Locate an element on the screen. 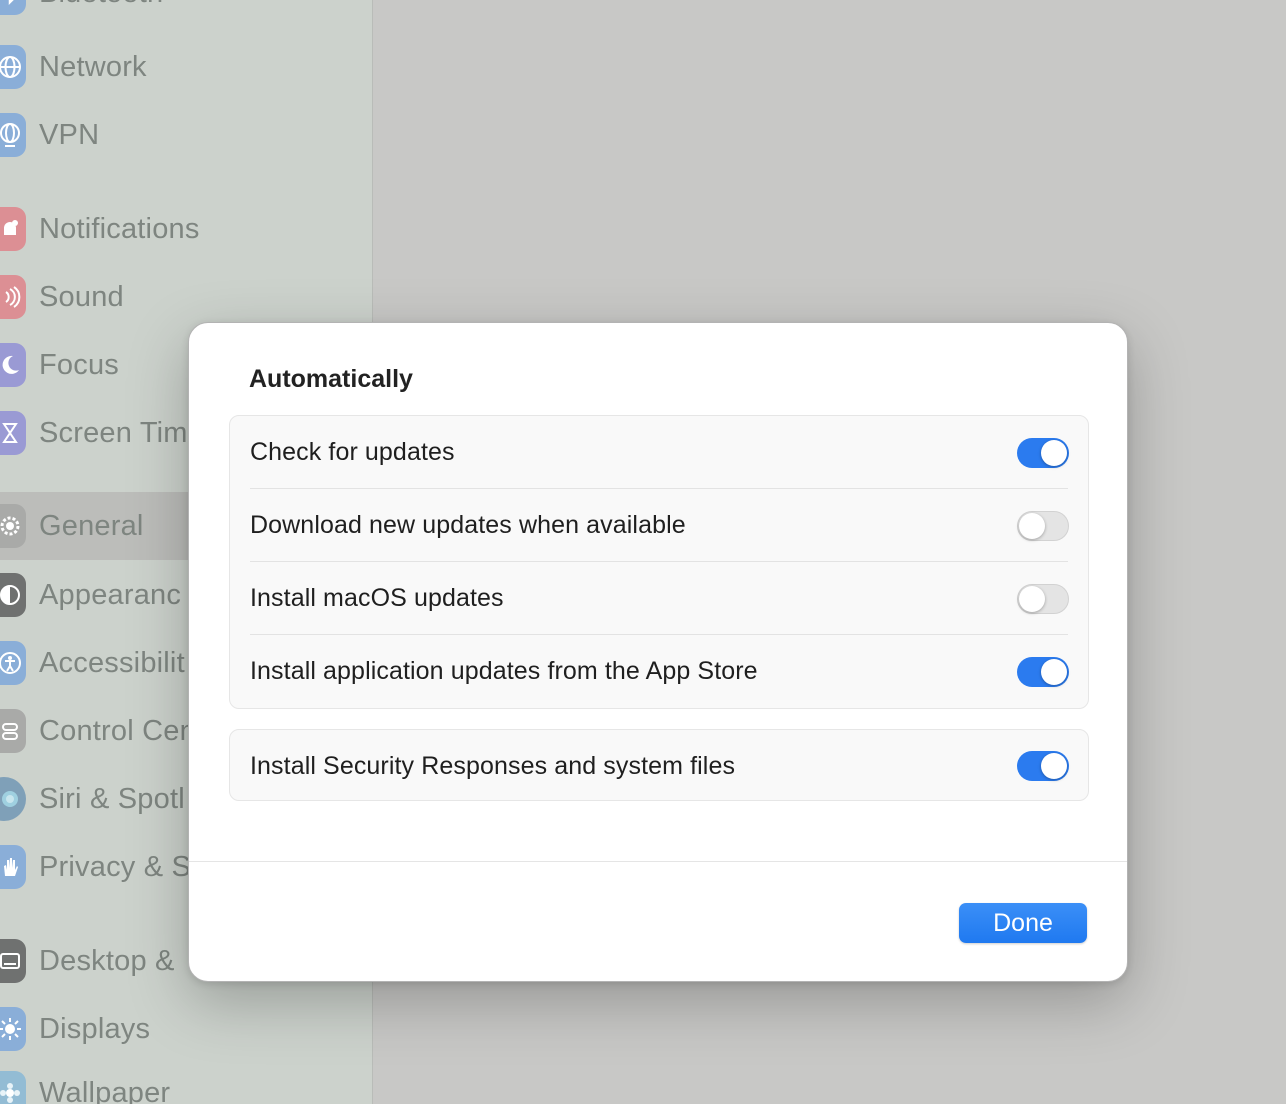 The width and height of the screenshot is (1286, 1104). siri-icon is located at coordinates (13, 799).